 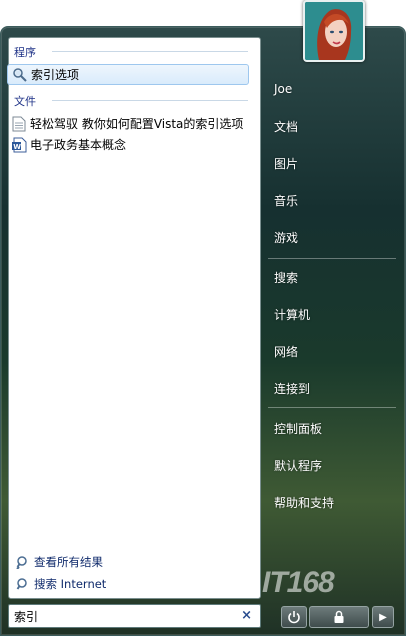 I want to click on user-avatar, so click(x=334, y=31).